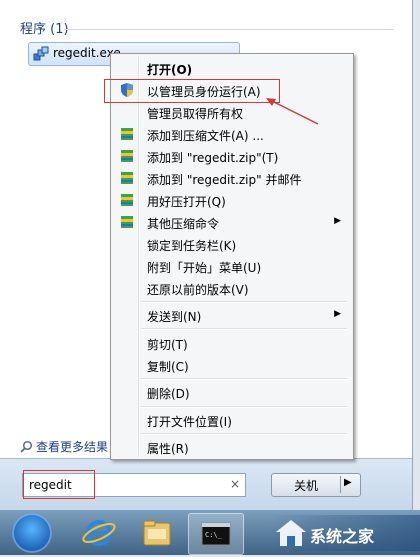 Image resolution: width=420 pixels, height=557 pixels. I want to click on menu-item-label: 锁定到任务栏(K), so click(192, 246).